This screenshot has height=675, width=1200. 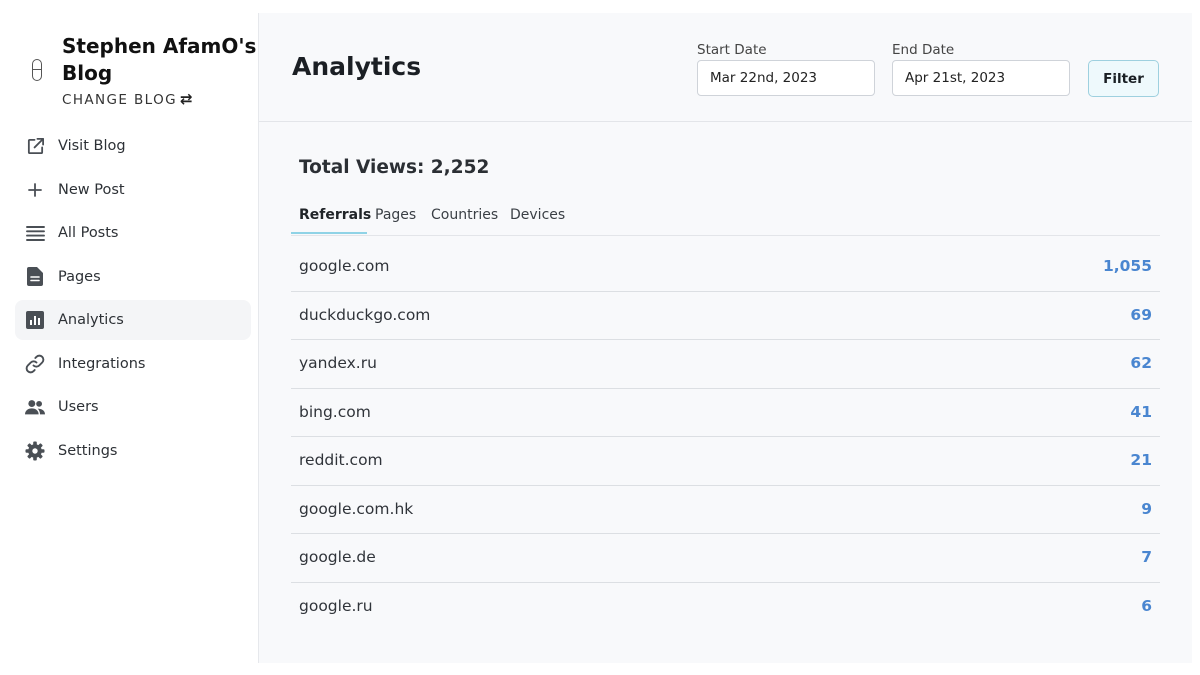 I want to click on sidebar-item-all-posts: All Posts, so click(x=133, y=233).